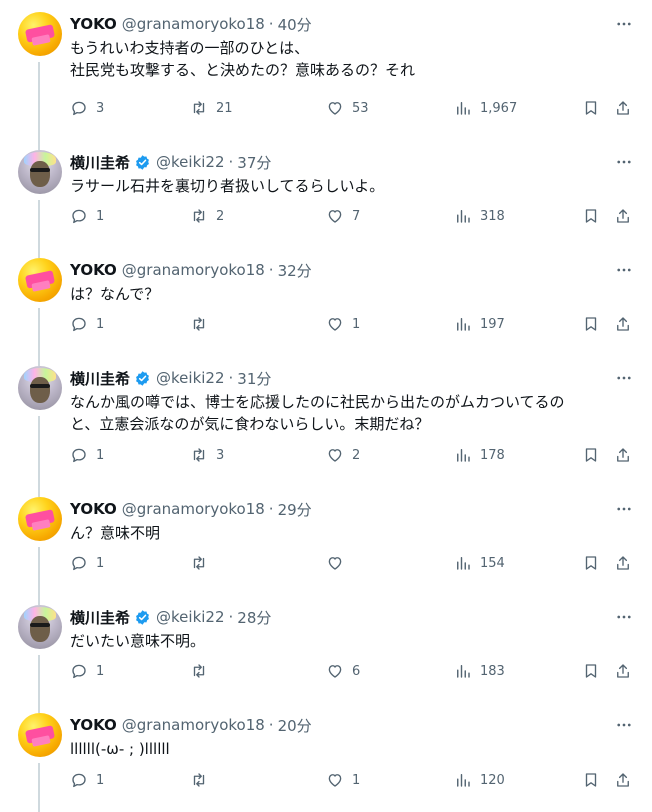 This screenshot has width=652, height=812. I want to click on timestamp: 32分, so click(295, 270).